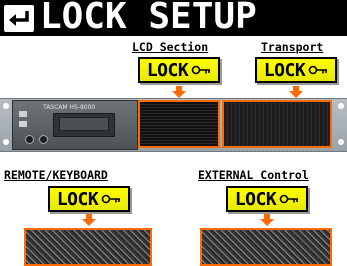 This screenshot has width=347, height=266. I want to click on remote-keyboard-area, so click(88, 247).